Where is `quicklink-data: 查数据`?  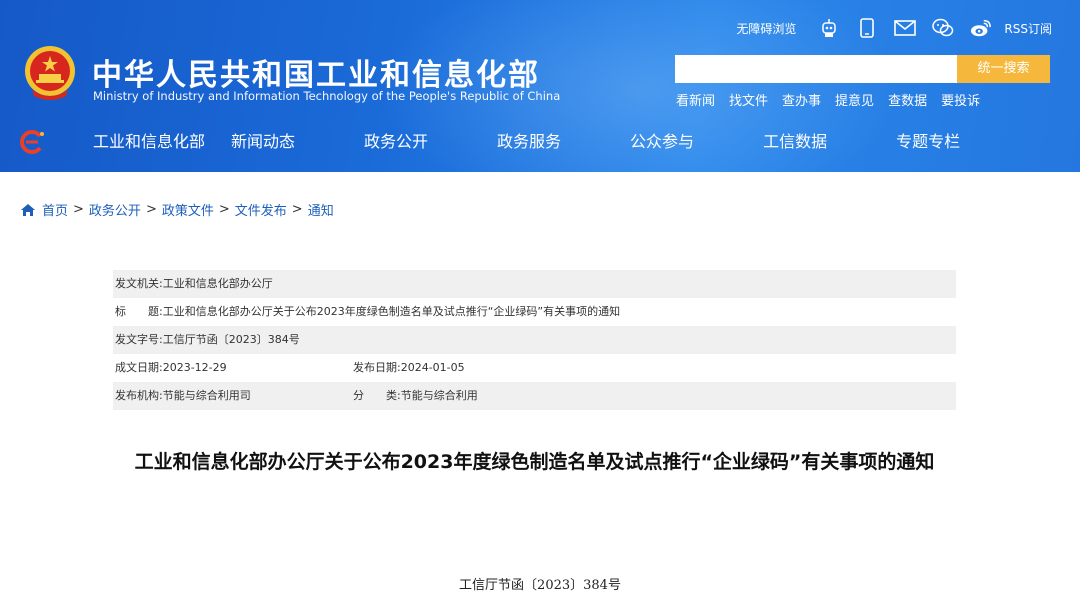
quicklink-data: 查数据 is located at coordinates (907, 99).